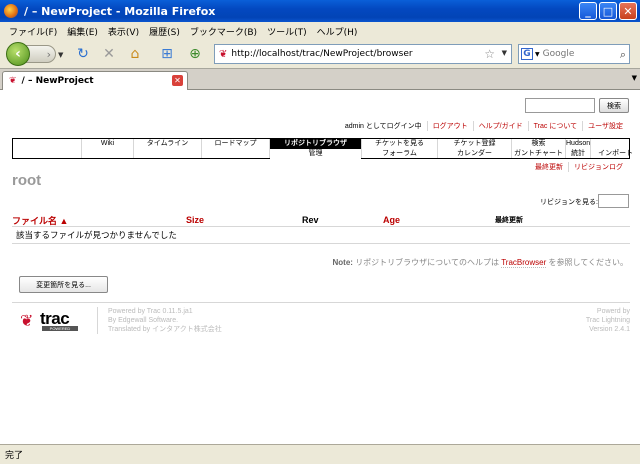 Image resolution: width=640 pixels, height=464 pixels. I want to click on close-button: ✕, so click(628, 11).